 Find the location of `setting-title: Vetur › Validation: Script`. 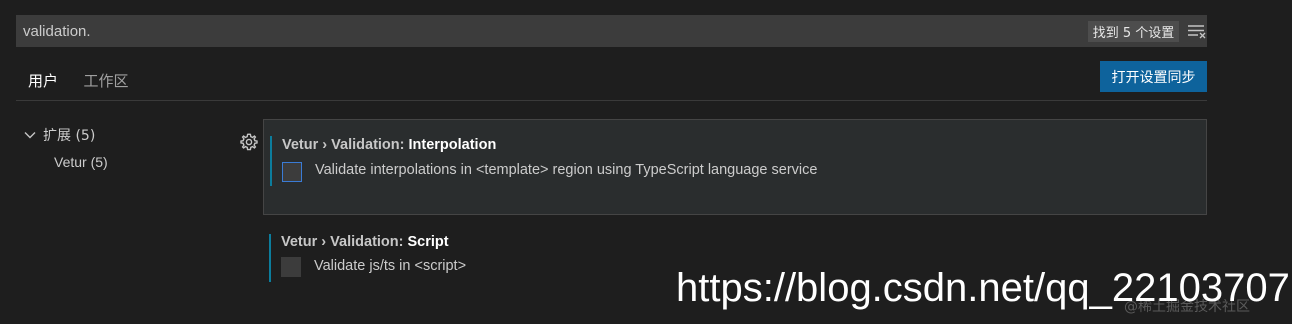

setting-title: Vetur › Validation: Script is located at coordinates (365, 242).